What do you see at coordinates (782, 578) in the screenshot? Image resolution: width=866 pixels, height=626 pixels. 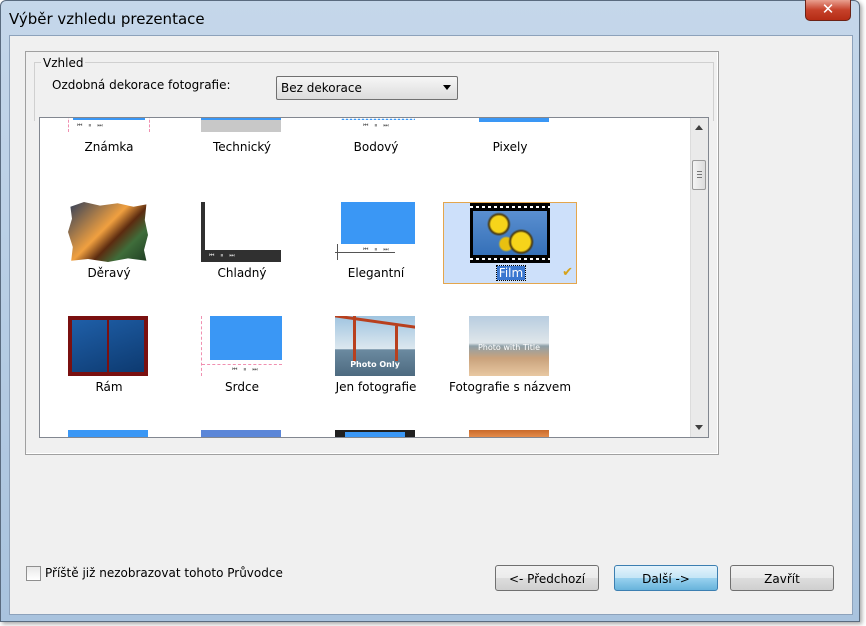 I see `close-button: Zavřít` at bounding box center [782, 578].